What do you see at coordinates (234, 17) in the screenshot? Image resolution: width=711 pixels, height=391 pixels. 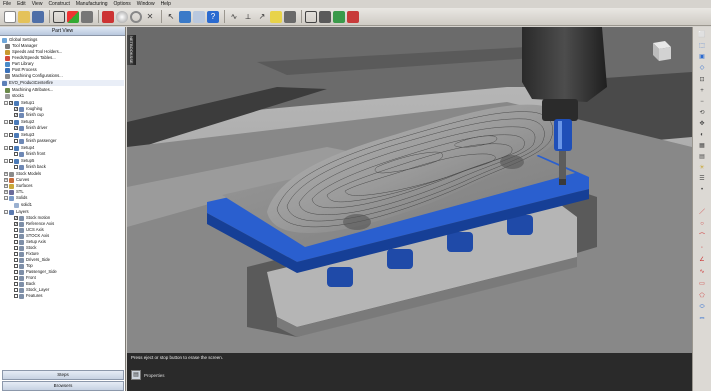 I see `curve-tool-icon: ∿` at bounding box center [234, 17].